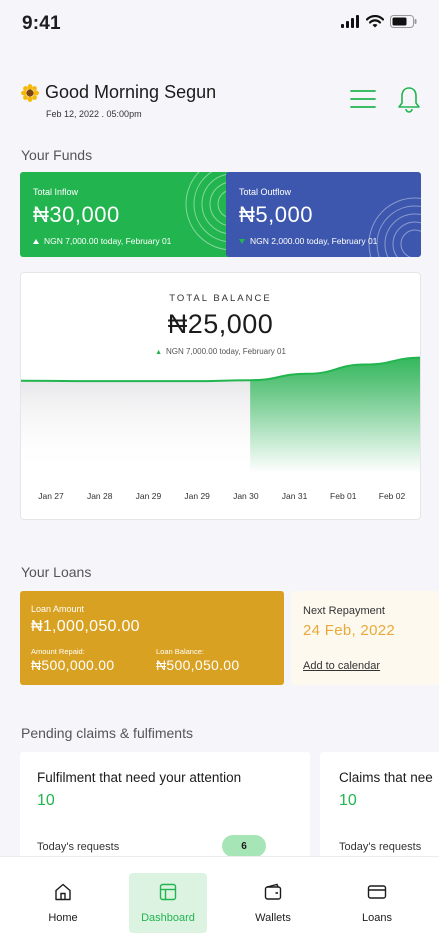  What do you see at coordinates (30, 92) in the screenshot?
I see `sunflower-icon` at bounding box center [30, 92].